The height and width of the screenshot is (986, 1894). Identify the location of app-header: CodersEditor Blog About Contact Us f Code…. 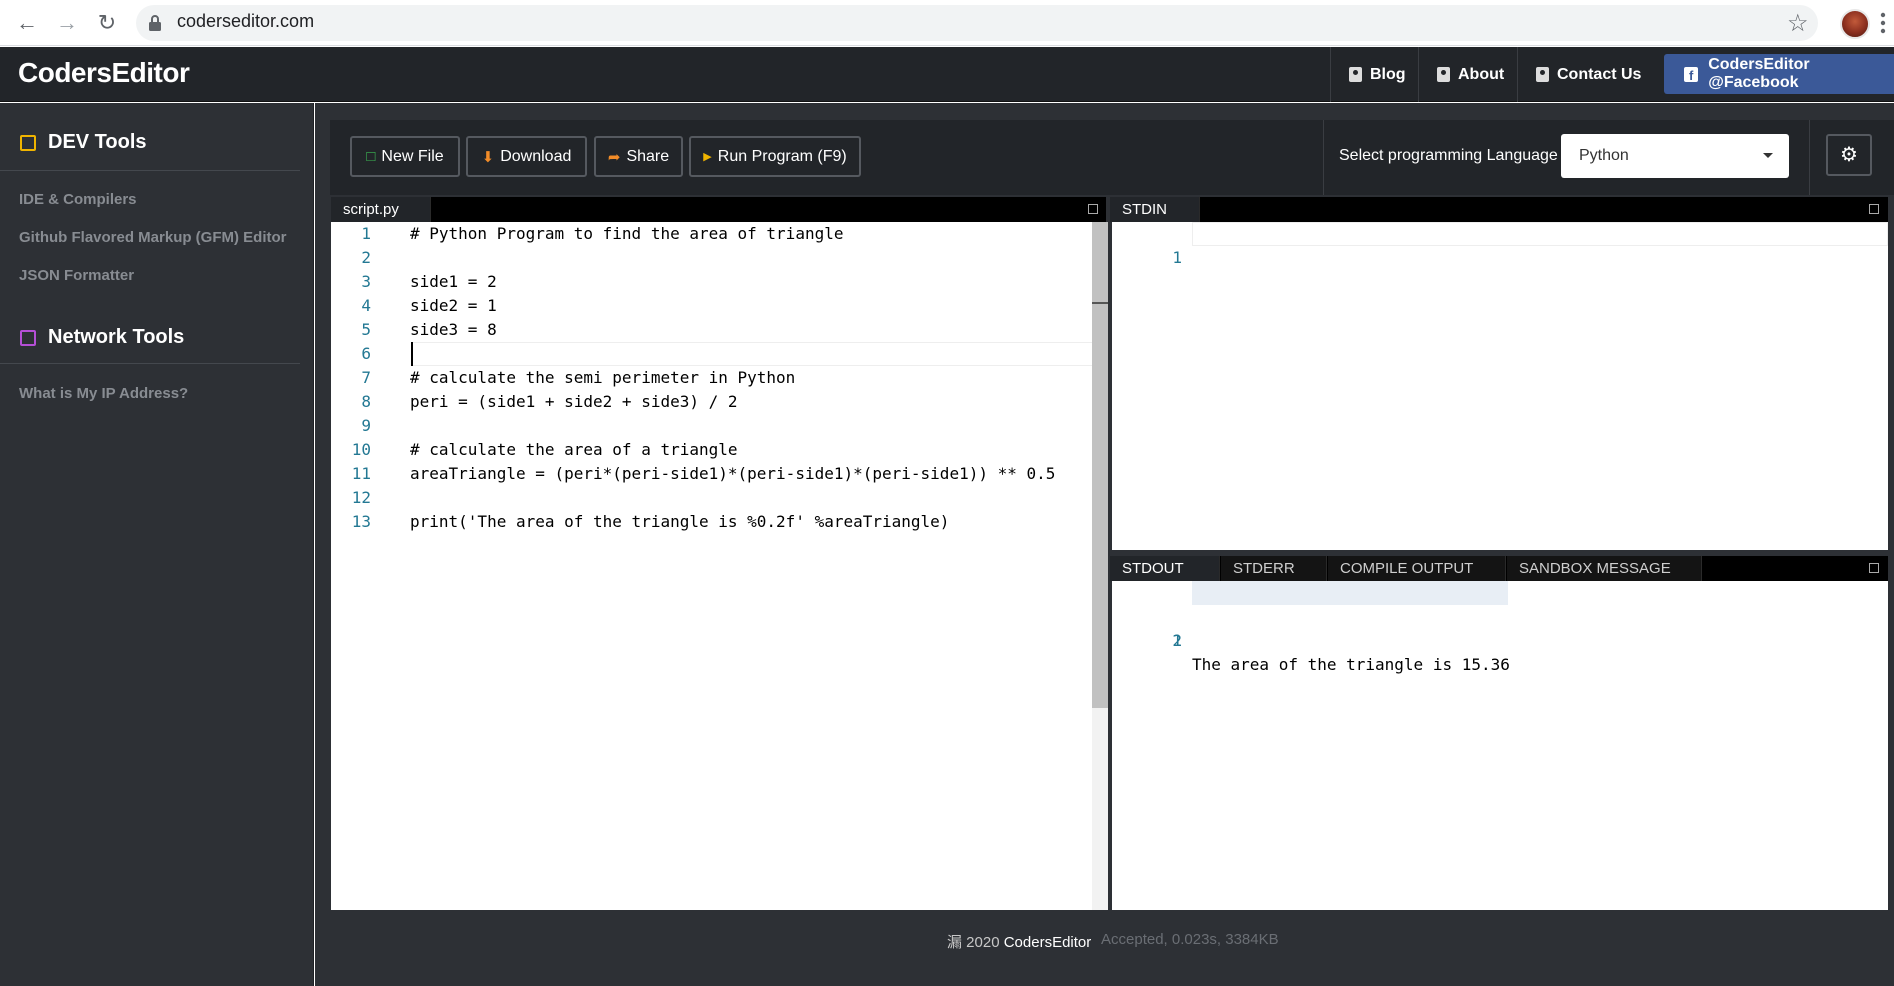
(947, 74).